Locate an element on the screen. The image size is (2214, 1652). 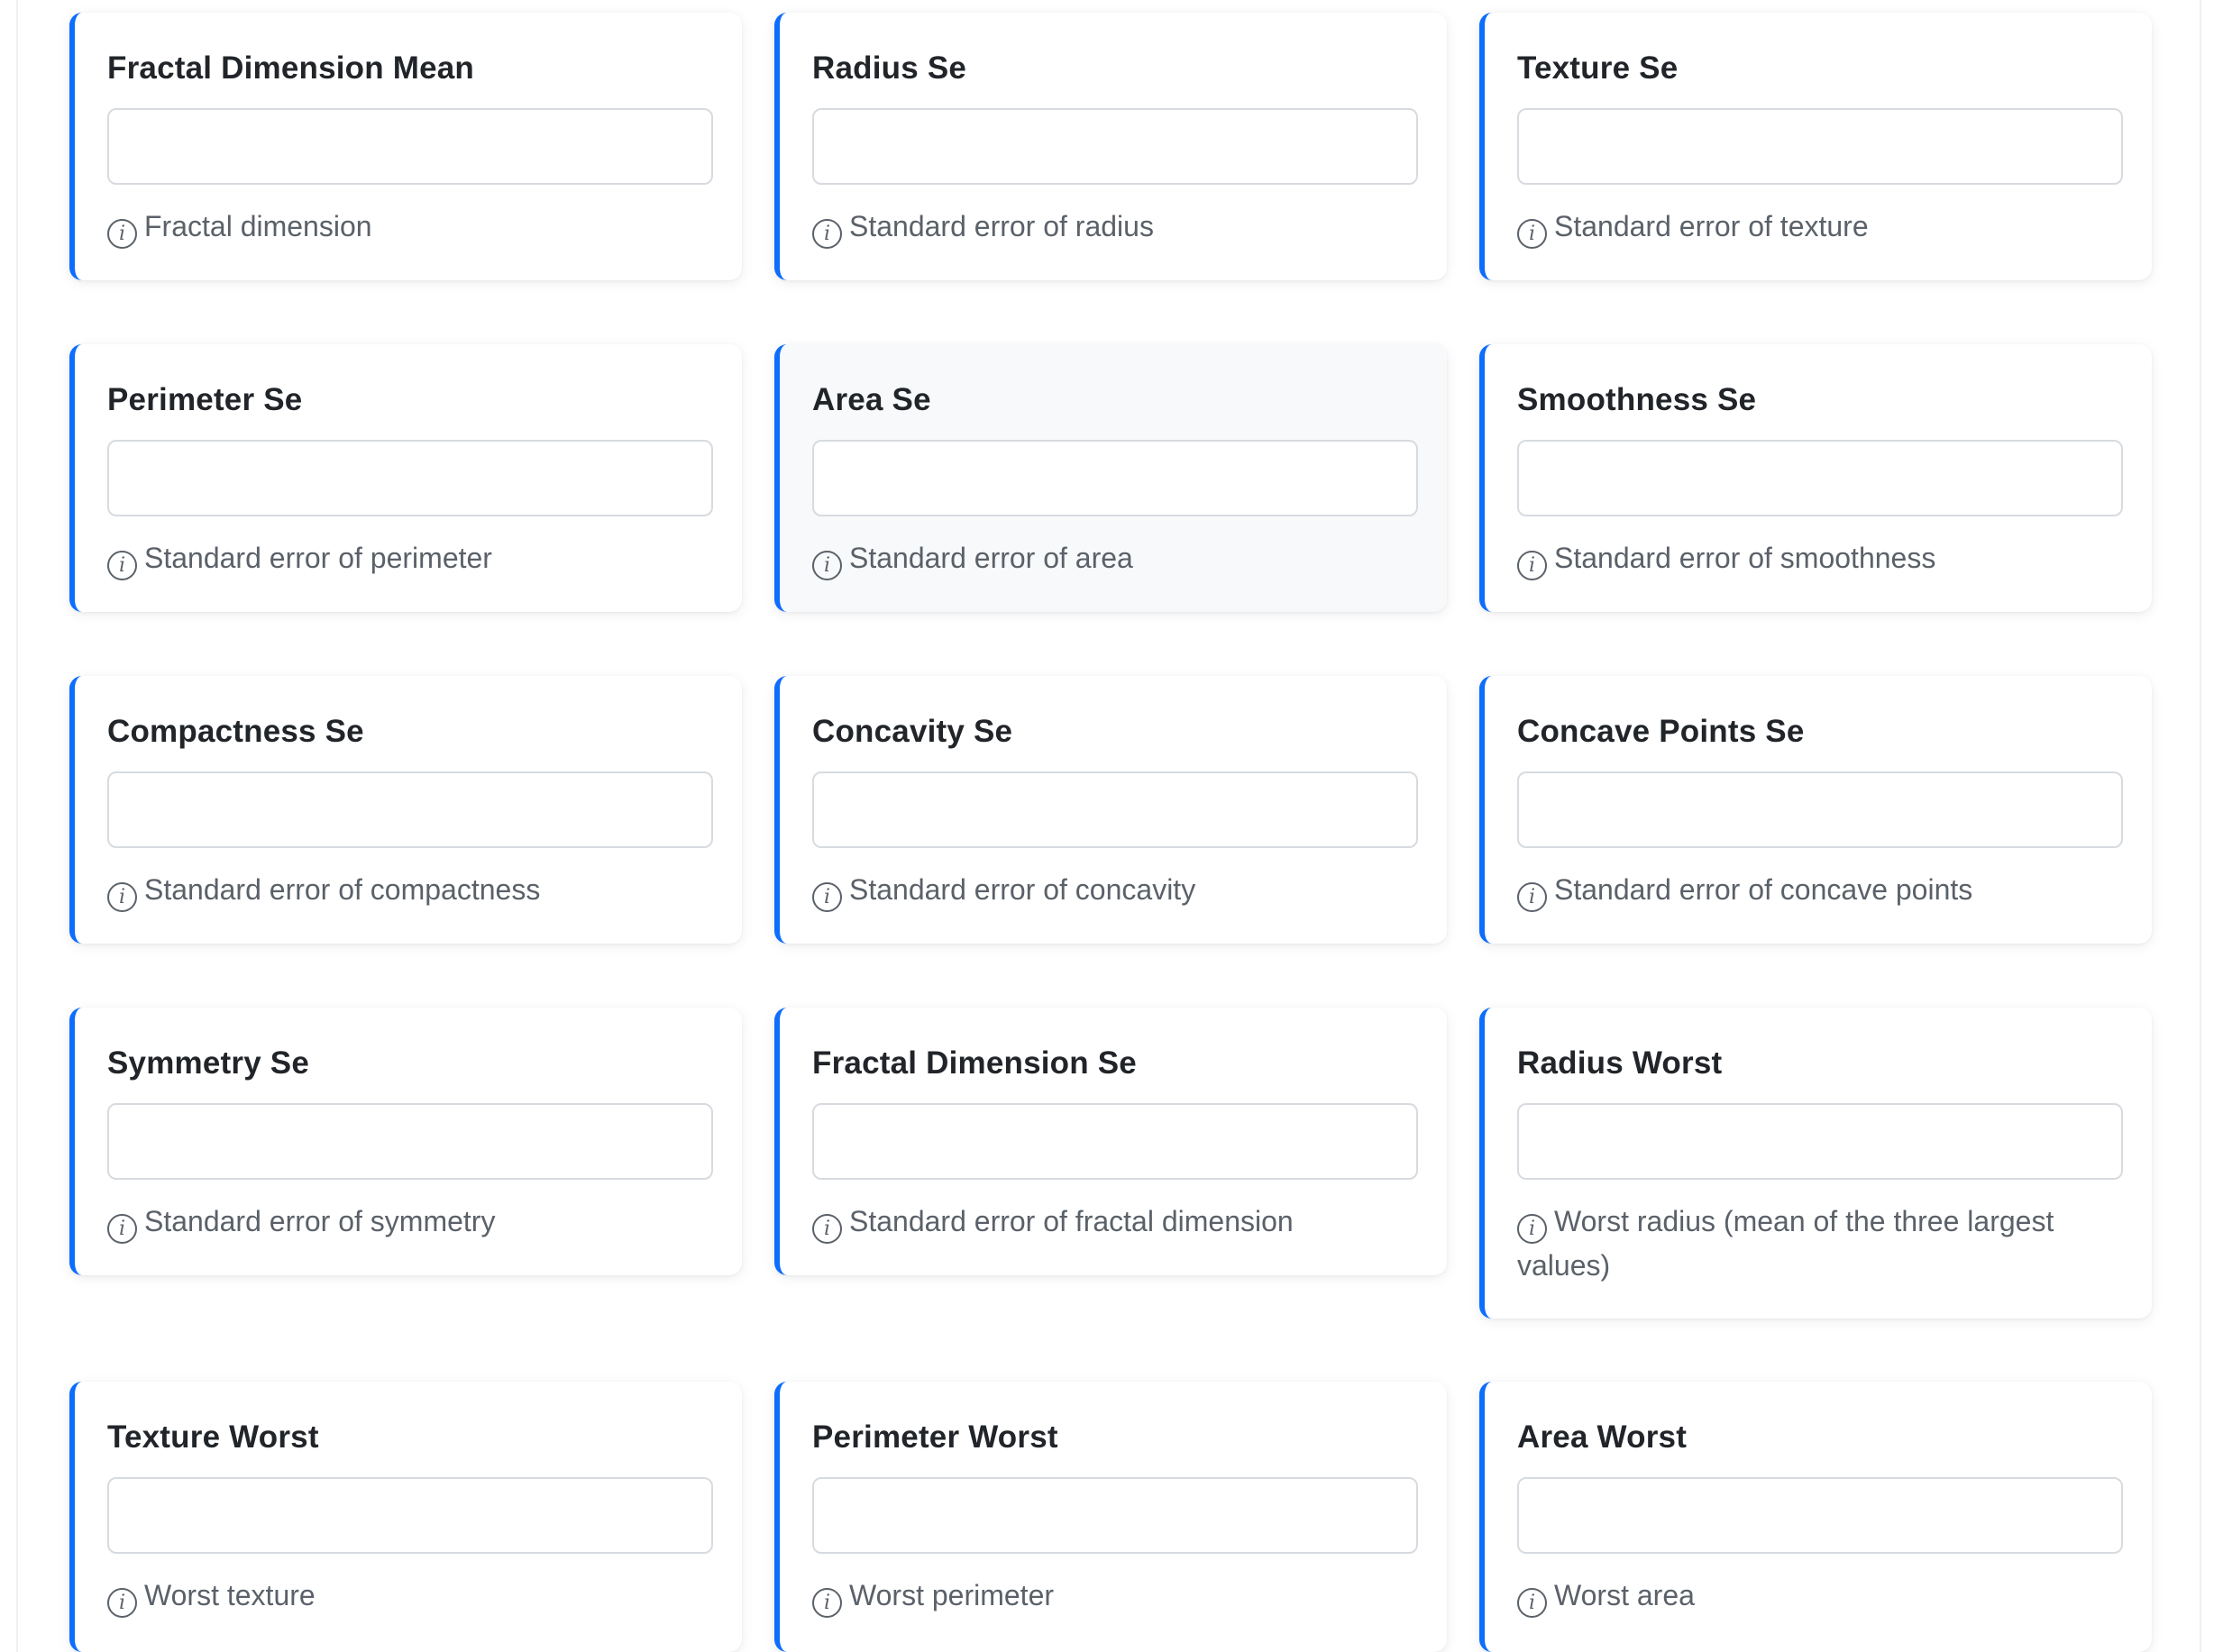
help-text: Standard error of perimeter is located at coordinates (318, 558).